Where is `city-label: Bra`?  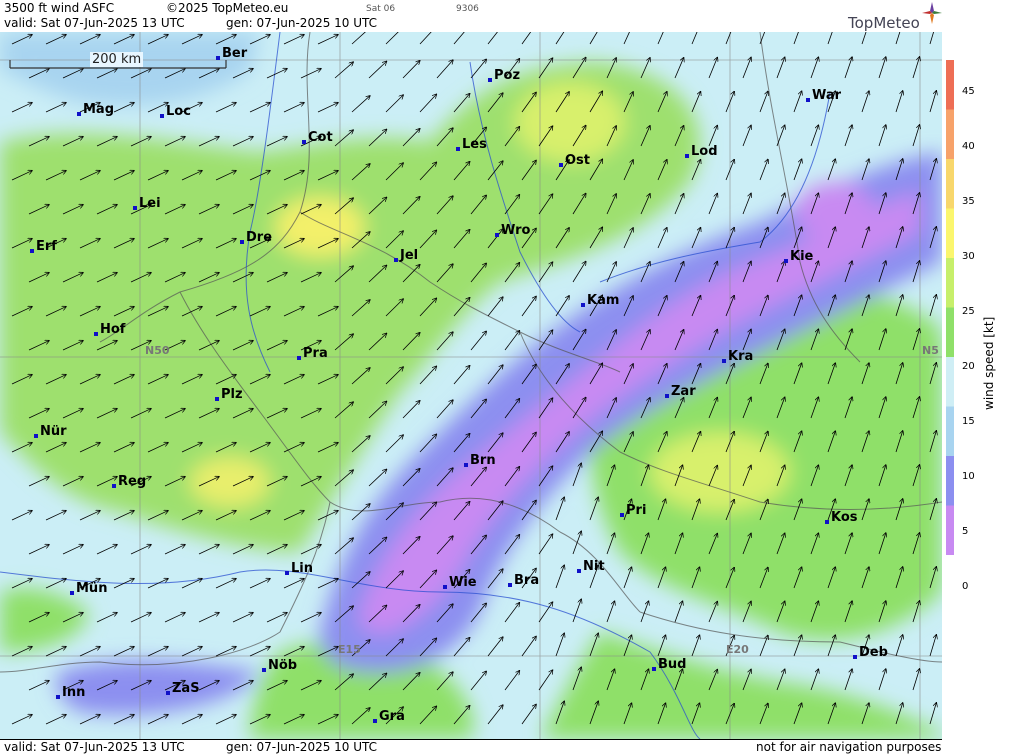 city-label: Bra is located at coordinates (527, 580).